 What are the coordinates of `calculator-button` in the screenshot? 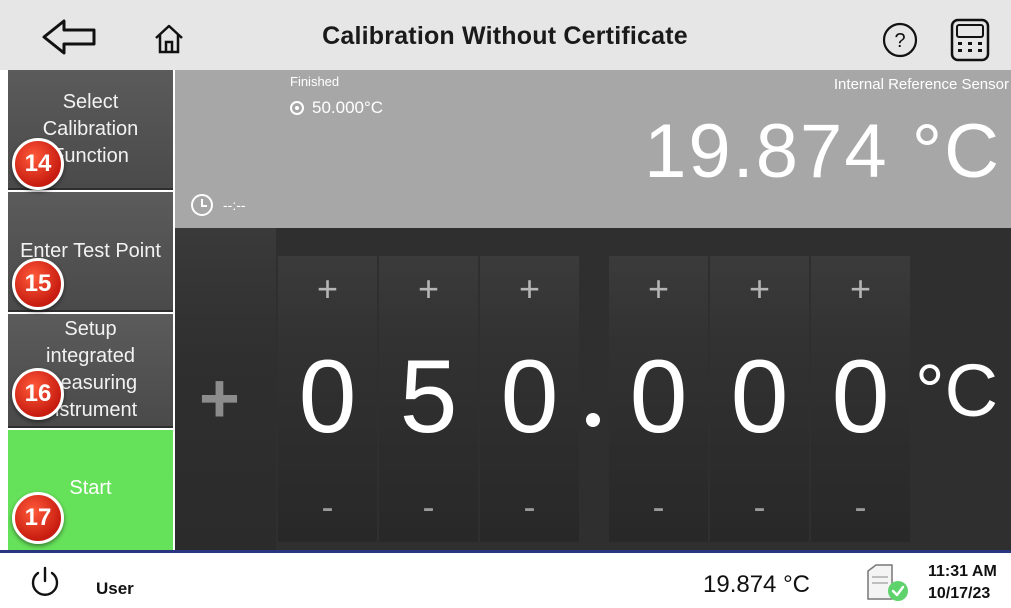 It's located at (970, 40).